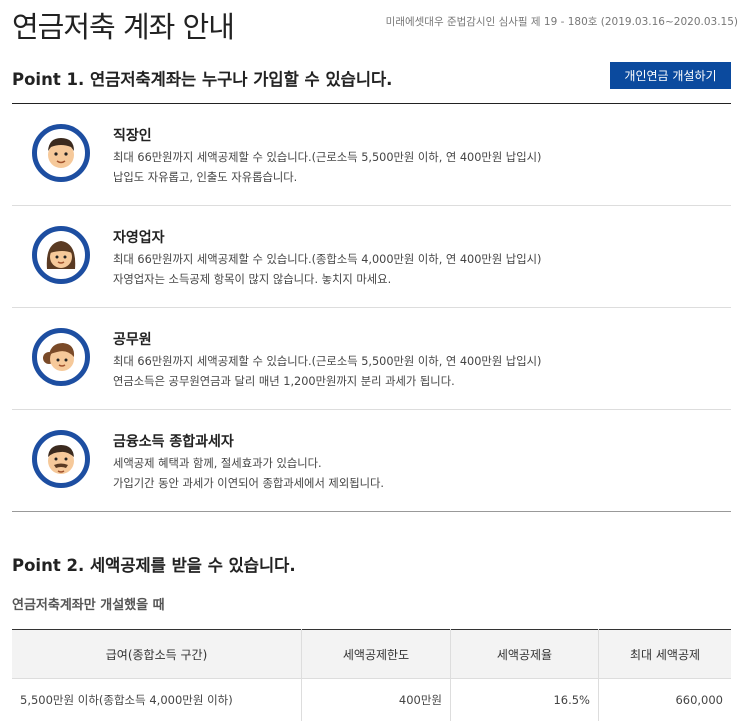  I want to click on column-header: 급여(종합소득 구간), so click(157, 654).